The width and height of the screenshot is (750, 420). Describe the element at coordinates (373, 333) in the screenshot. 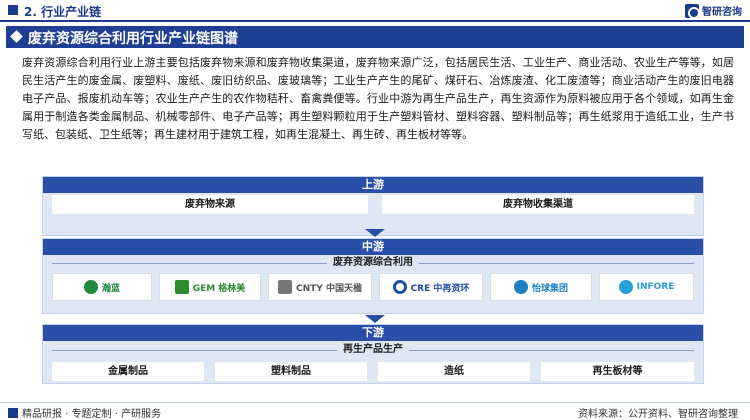

I see `downstream-header: 下游` at that location.